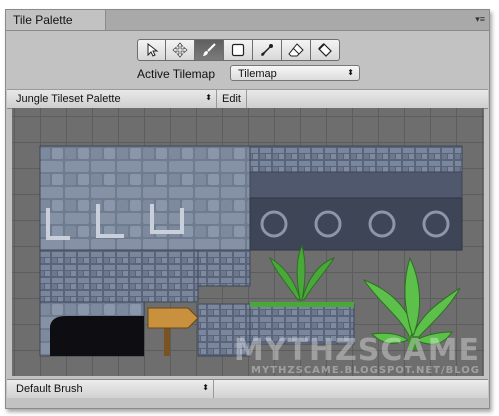 The height and width of the screenshot is (416, 499). I want to click on tool-toolbar, so click(238, 50).